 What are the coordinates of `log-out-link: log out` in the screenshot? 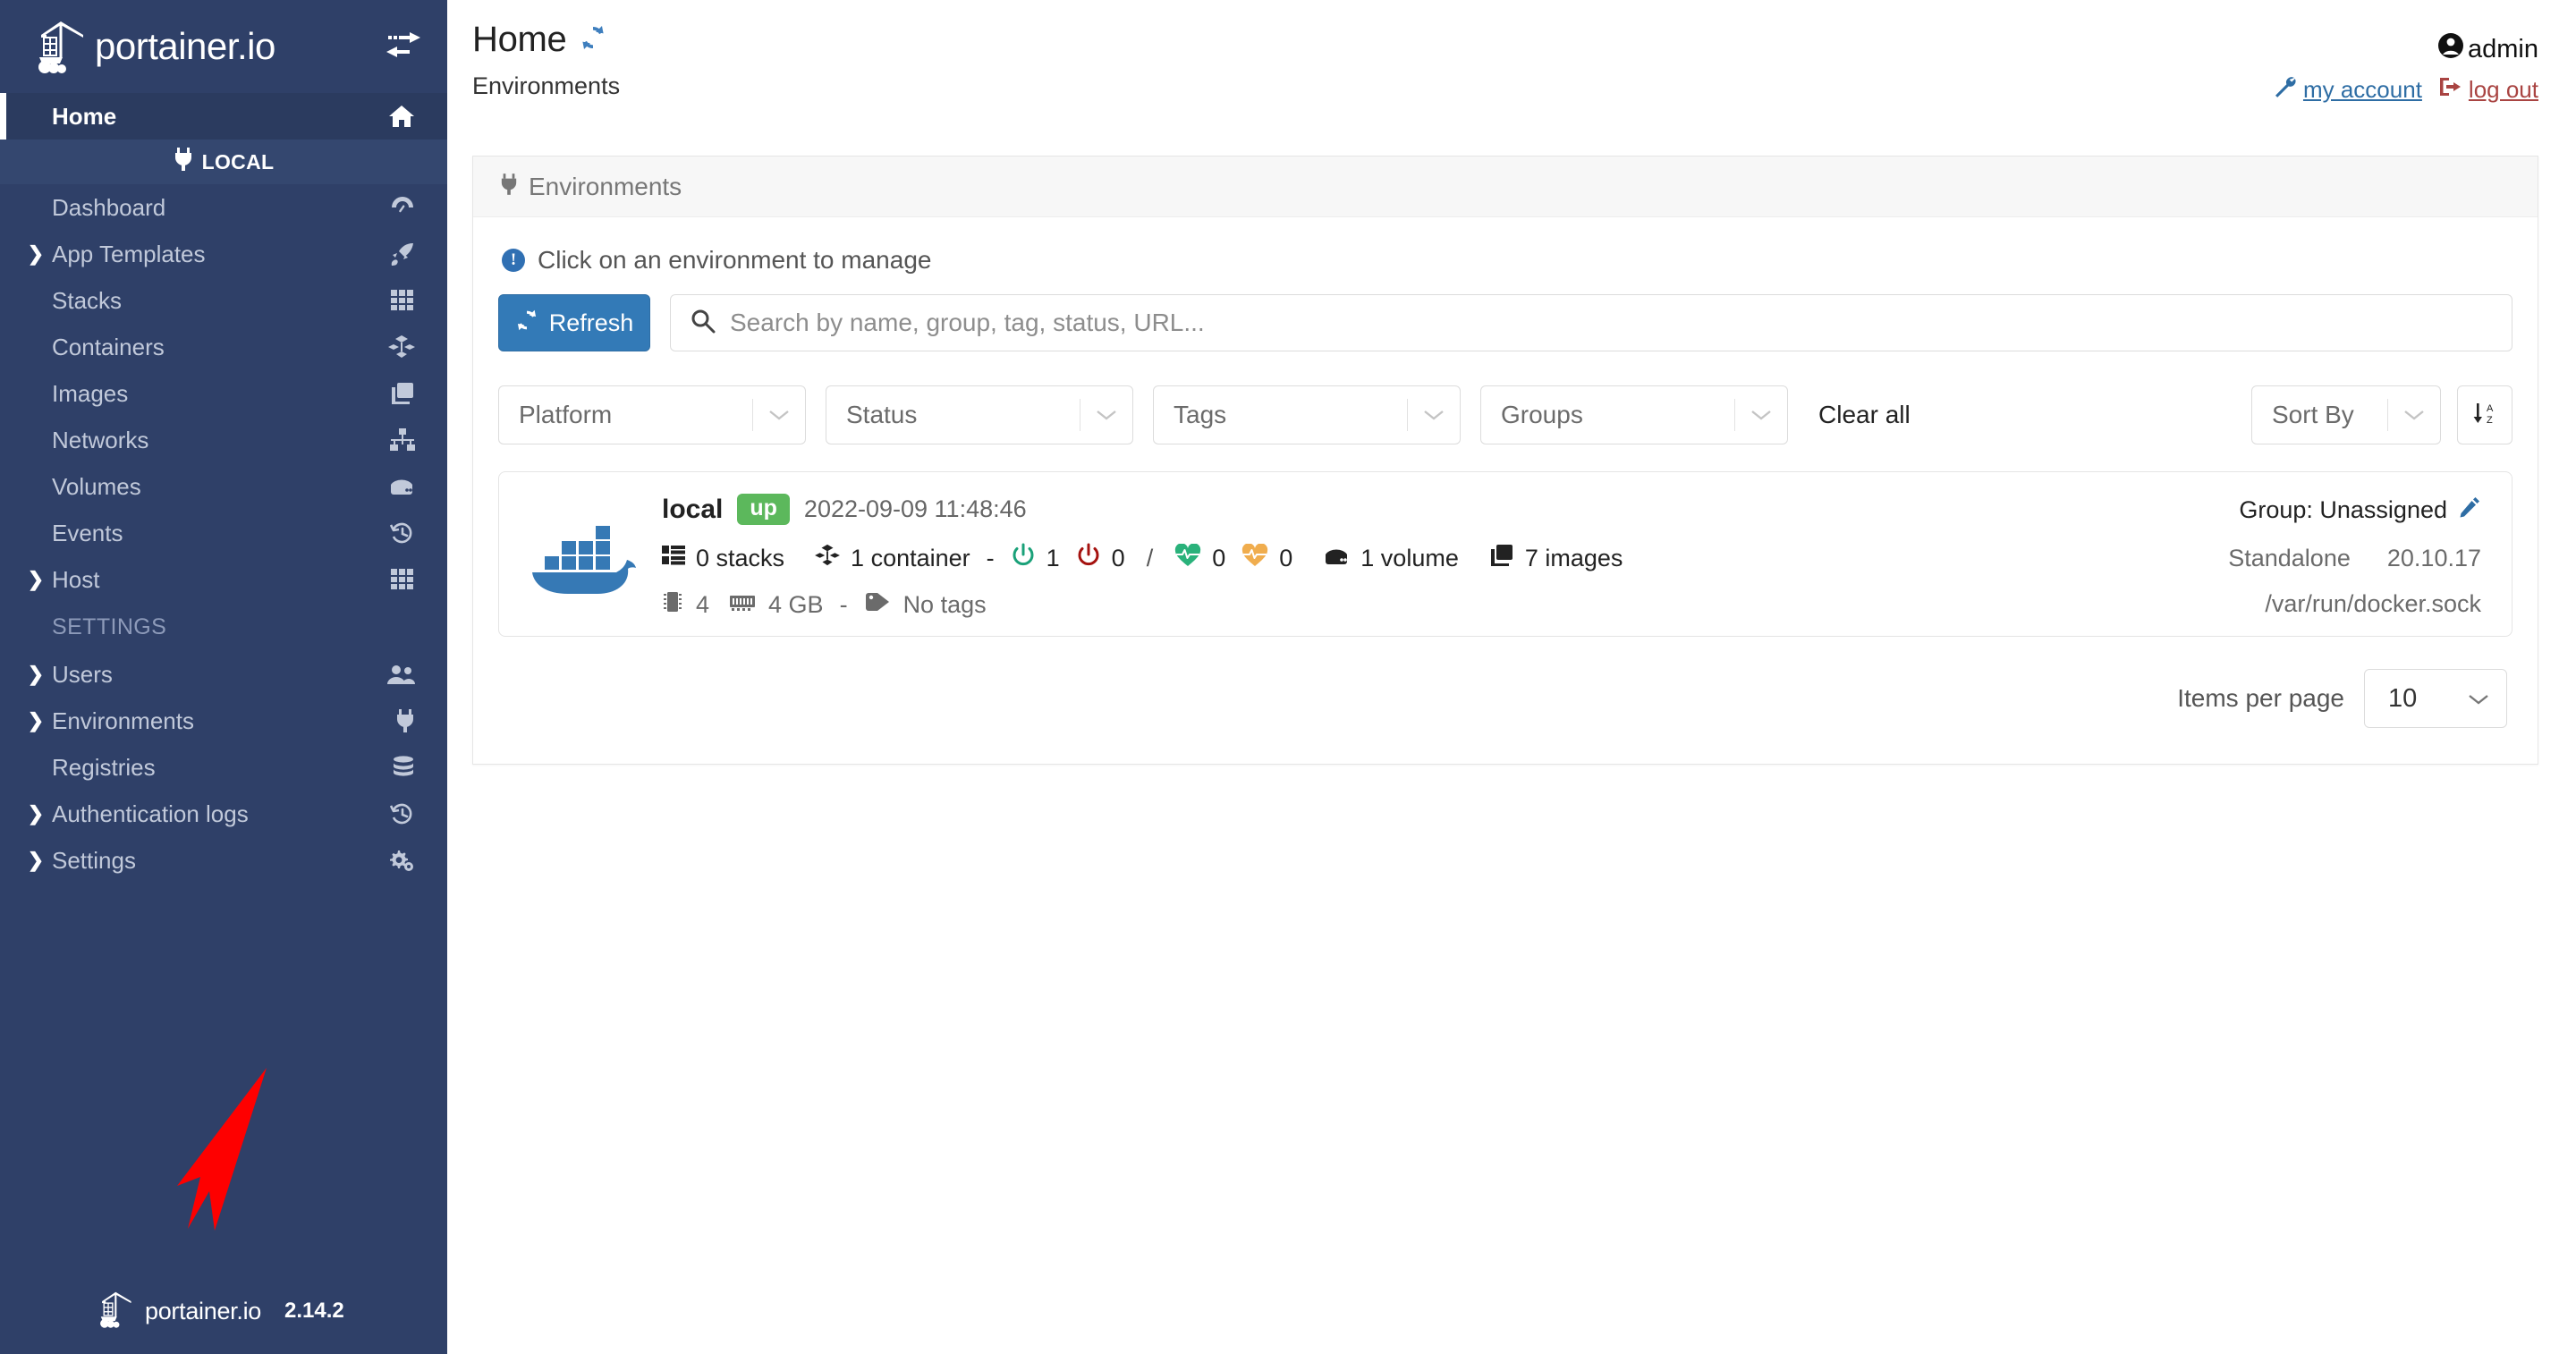 It's located at (2503, 90).